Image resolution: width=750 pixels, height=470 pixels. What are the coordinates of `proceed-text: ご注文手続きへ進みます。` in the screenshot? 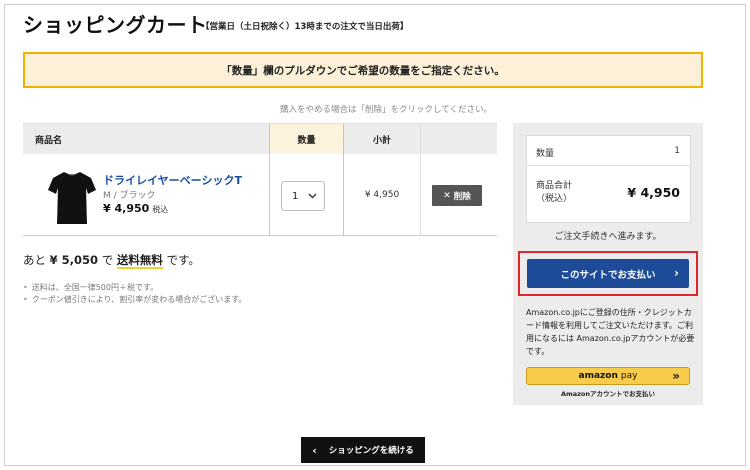 It's located at (608, 237).